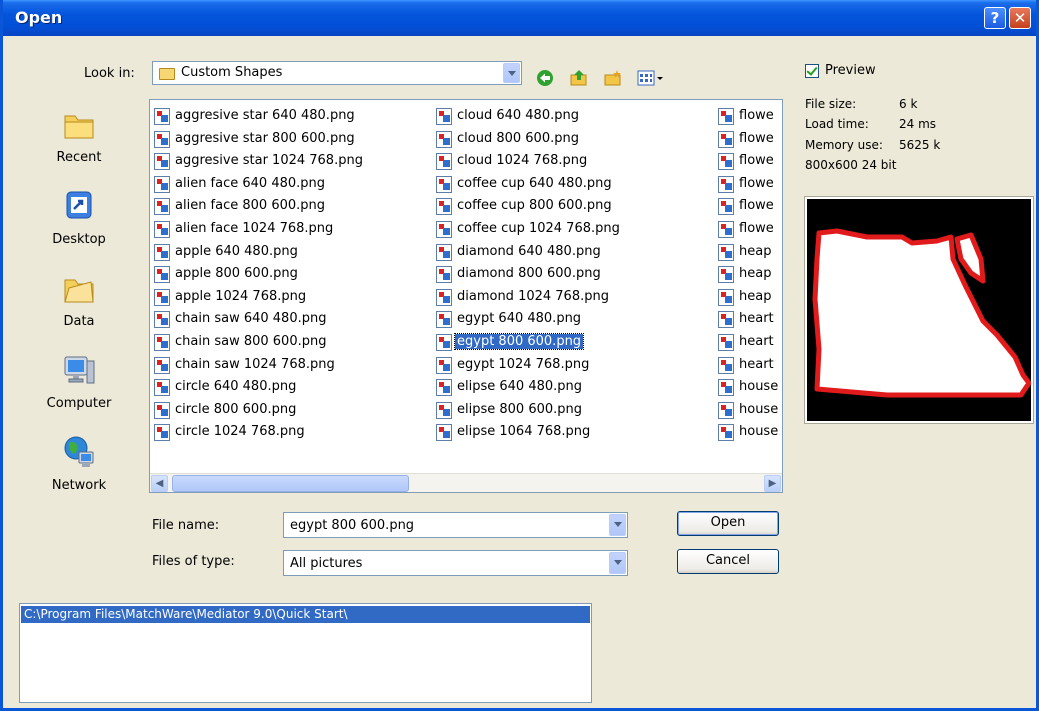 The height and width of the screenshot is (711, 1039). What do you see at coordinates (772, 483) in the screenshot?
I see `scroll-right-icon: ▶` at bounding box center [772, 483].